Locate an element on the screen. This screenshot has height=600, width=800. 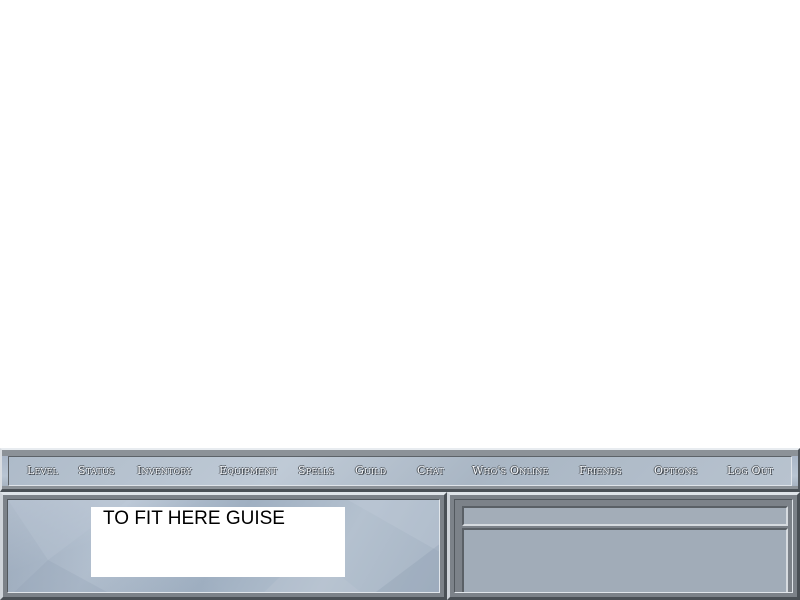
right-panel is located at coordinates (623, 546).